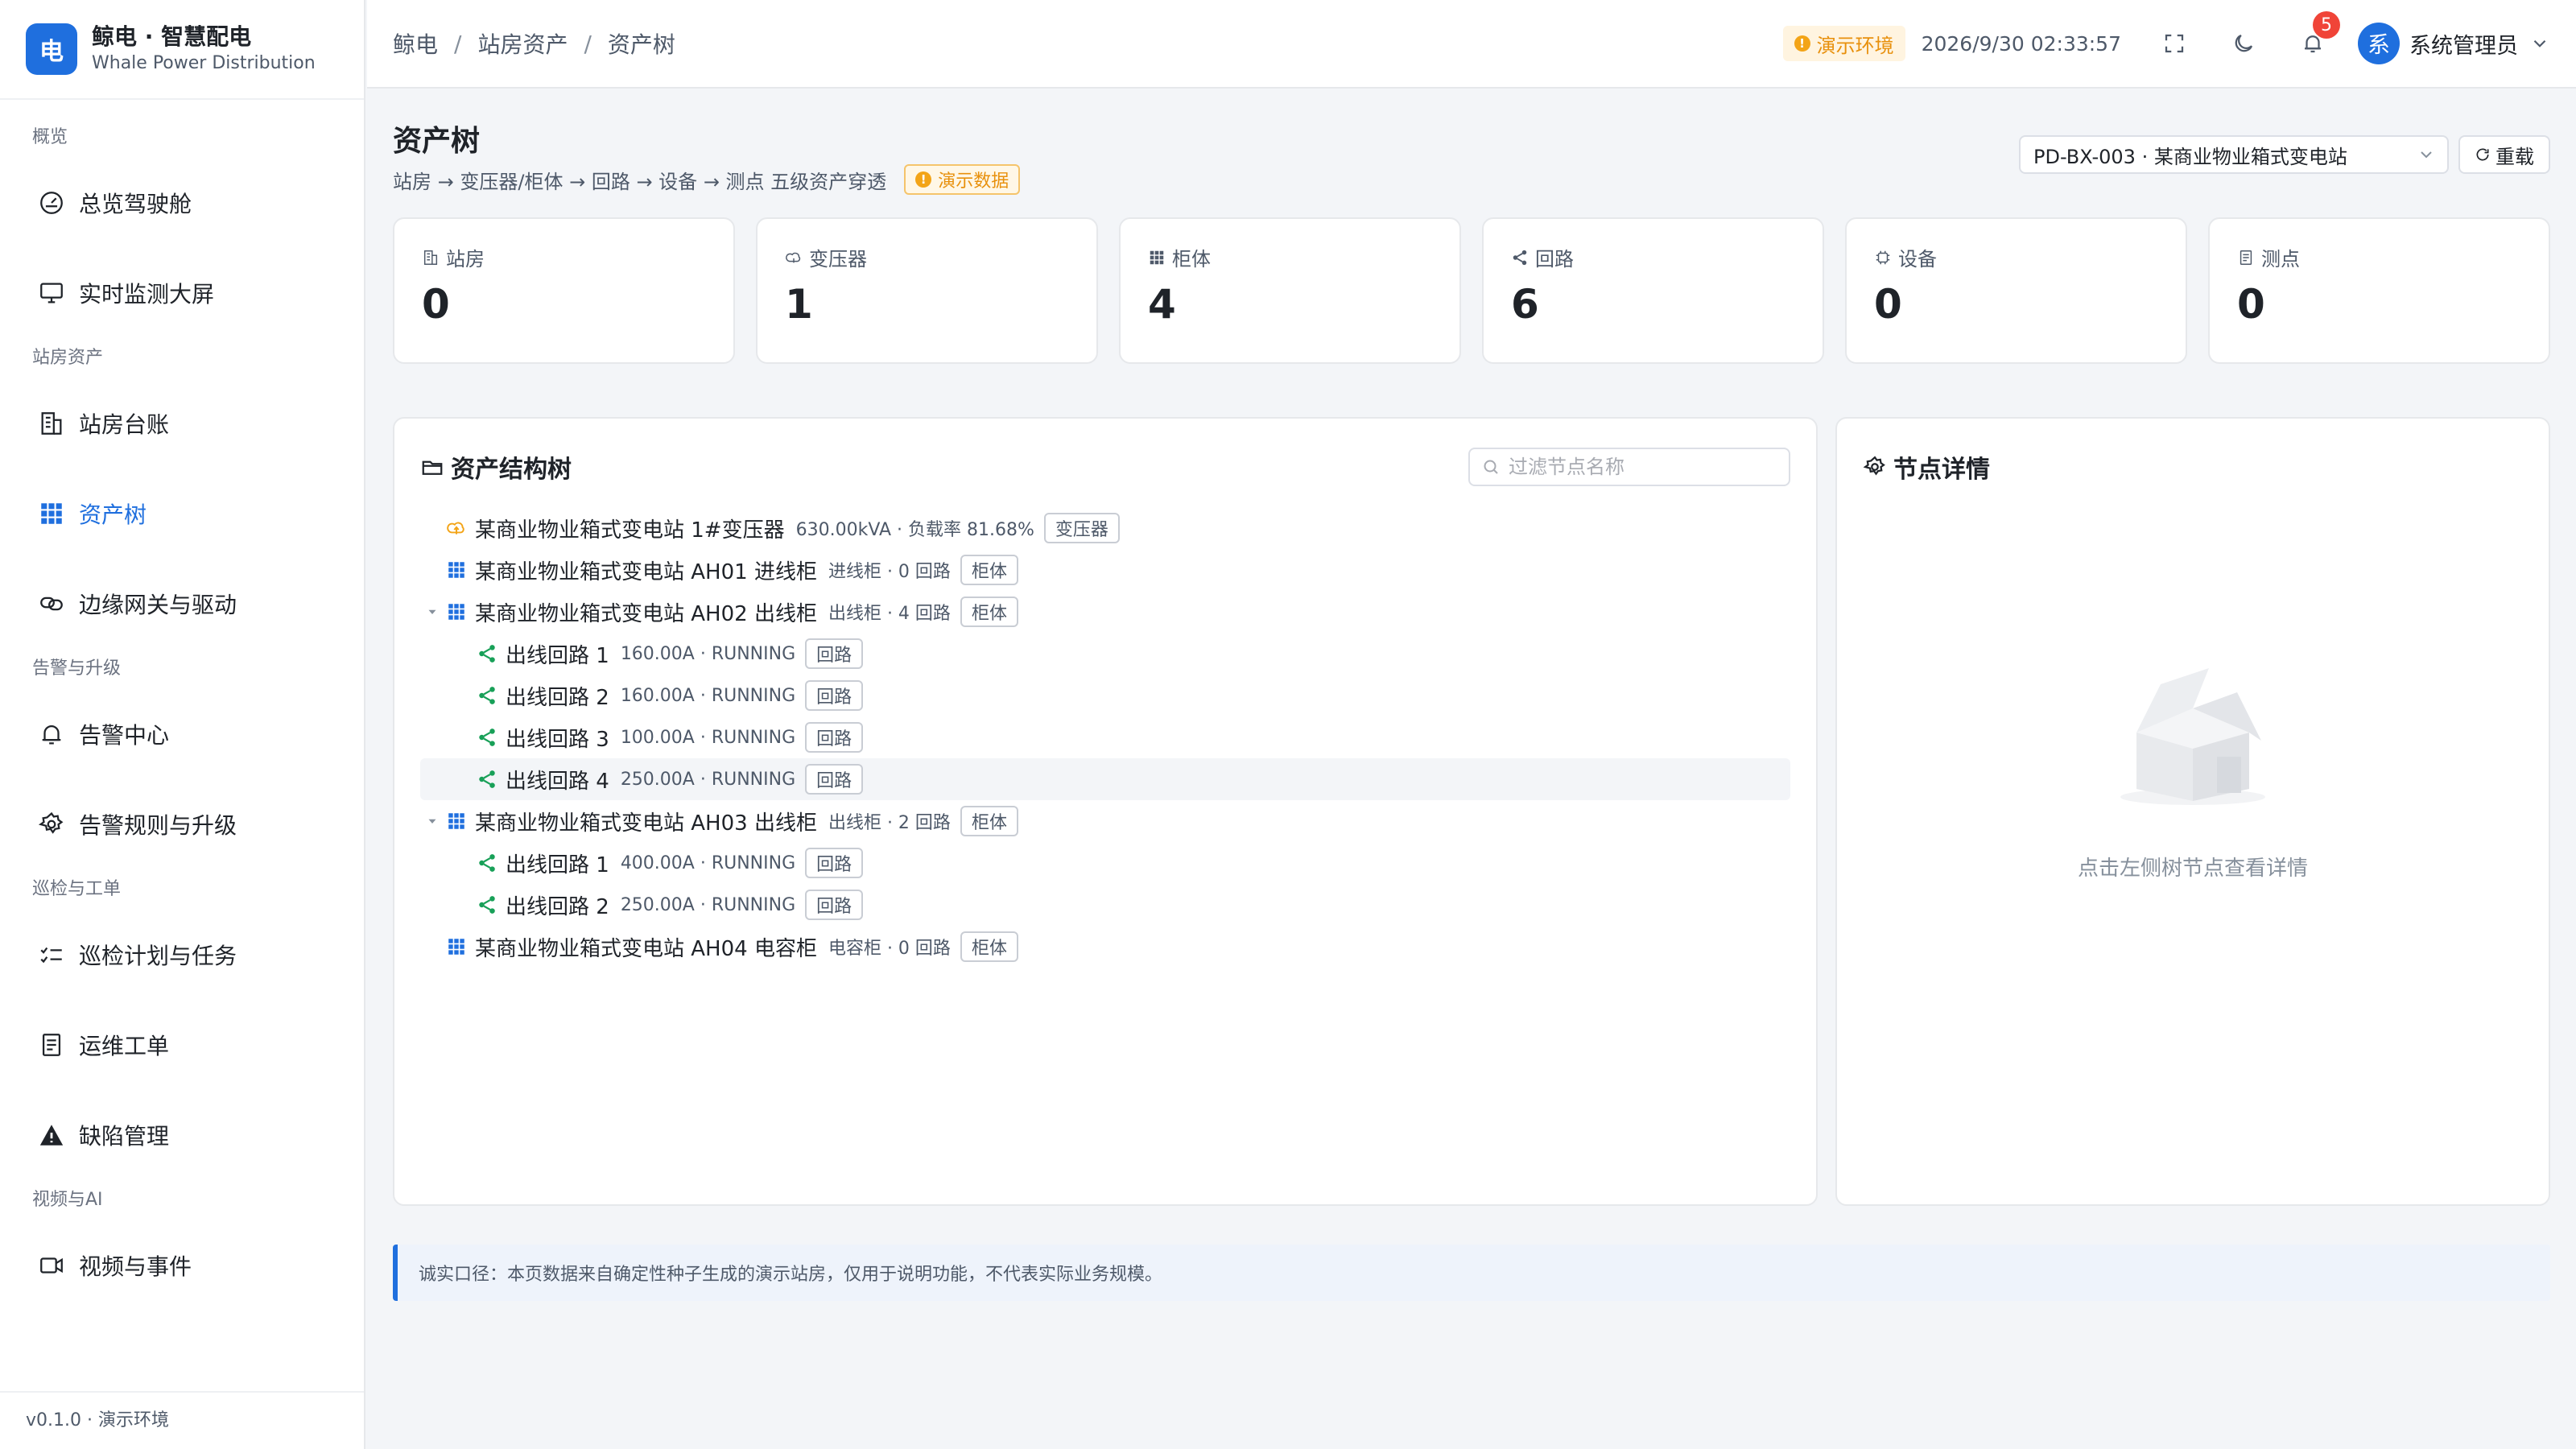 The image size is (2576, 1449). What do you see at coordinates (2190, 156) in the screenshot?
I see `station-select-value: PD-BX-003 · 某商业物业箱式变电站` at bounding box center [2190, 156].